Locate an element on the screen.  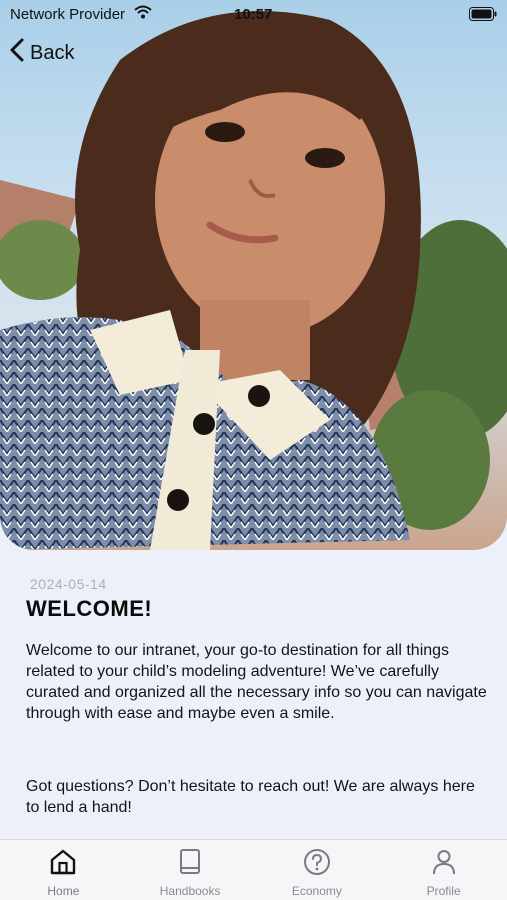
tab-profile: Profile is located at coordinates (443, 870).